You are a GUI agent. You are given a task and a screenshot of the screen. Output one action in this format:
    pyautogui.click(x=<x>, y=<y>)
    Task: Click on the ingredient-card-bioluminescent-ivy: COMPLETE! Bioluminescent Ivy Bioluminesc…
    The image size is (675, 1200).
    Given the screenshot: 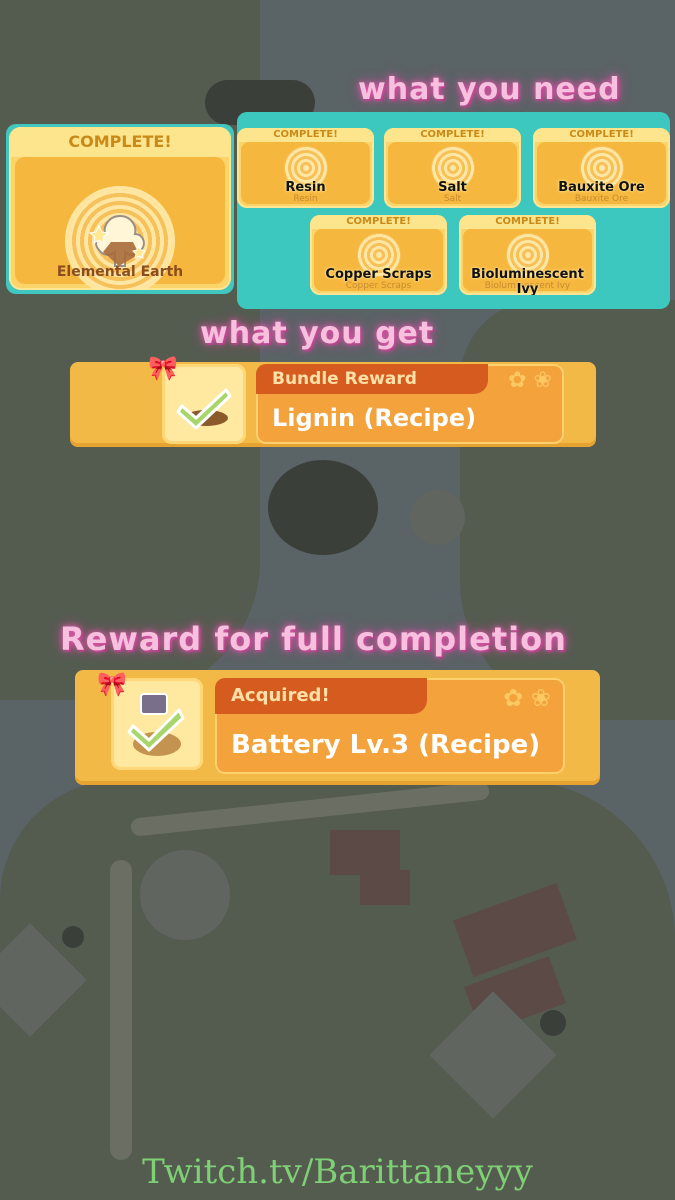 What is the action you would take?
    pyautogui.click(x=527, y=255)
    